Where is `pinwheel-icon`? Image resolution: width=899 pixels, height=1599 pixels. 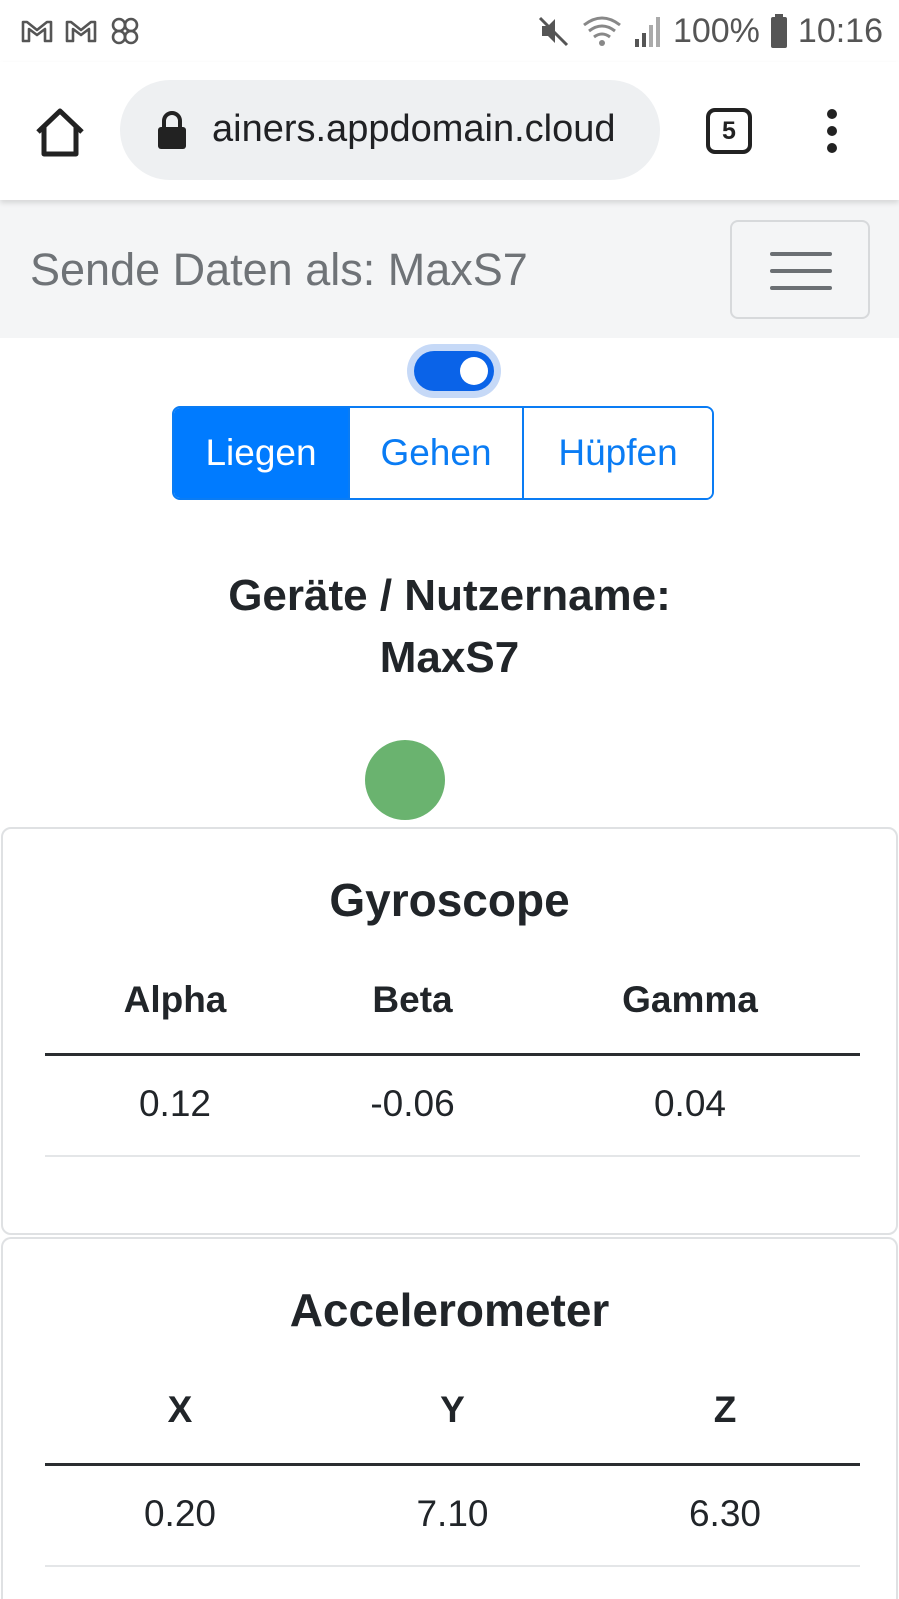
pinwheel-icon is located at coordinates (125, 31).